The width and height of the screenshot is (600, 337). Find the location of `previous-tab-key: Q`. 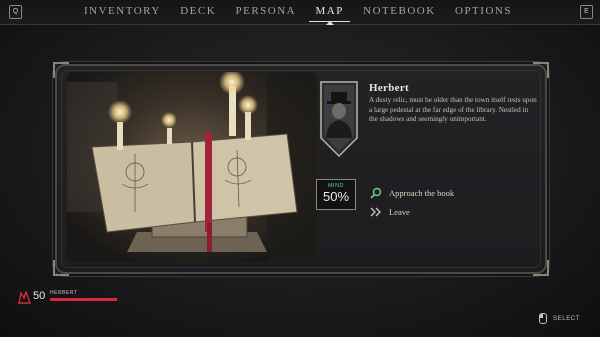

previous-tab-key: Q is located at coordinates (15, 12).